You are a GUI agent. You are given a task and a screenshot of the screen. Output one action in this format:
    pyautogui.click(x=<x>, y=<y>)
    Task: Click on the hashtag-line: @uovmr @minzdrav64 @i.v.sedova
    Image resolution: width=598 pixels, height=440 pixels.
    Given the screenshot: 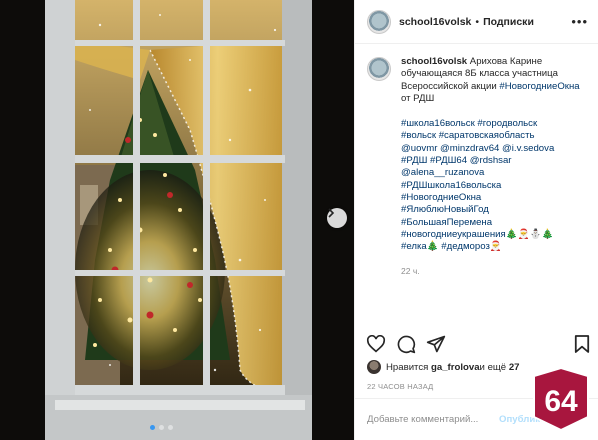 What is the action you would take?
    pyautogui.click(x=493, y=149)
    